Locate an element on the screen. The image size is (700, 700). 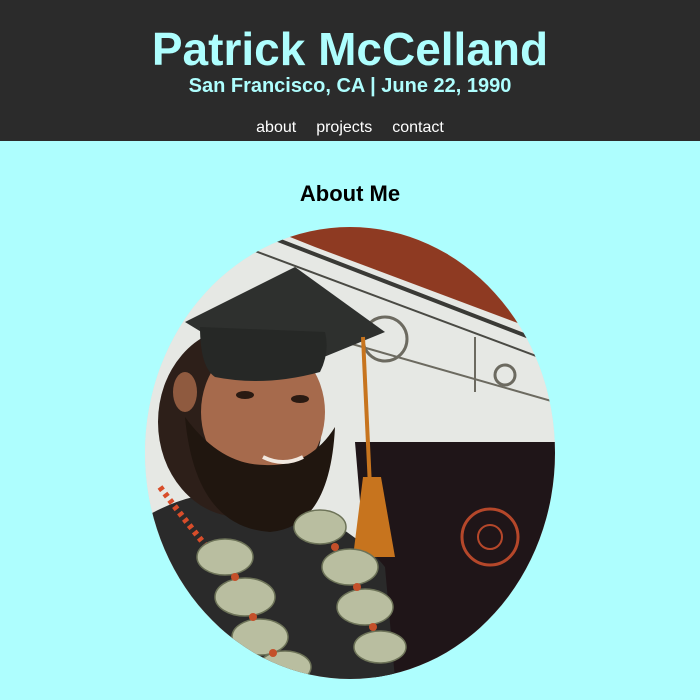
site-subtitle: San Francisco, CA | June 22, 1990 is located at coordinates (350, 86).